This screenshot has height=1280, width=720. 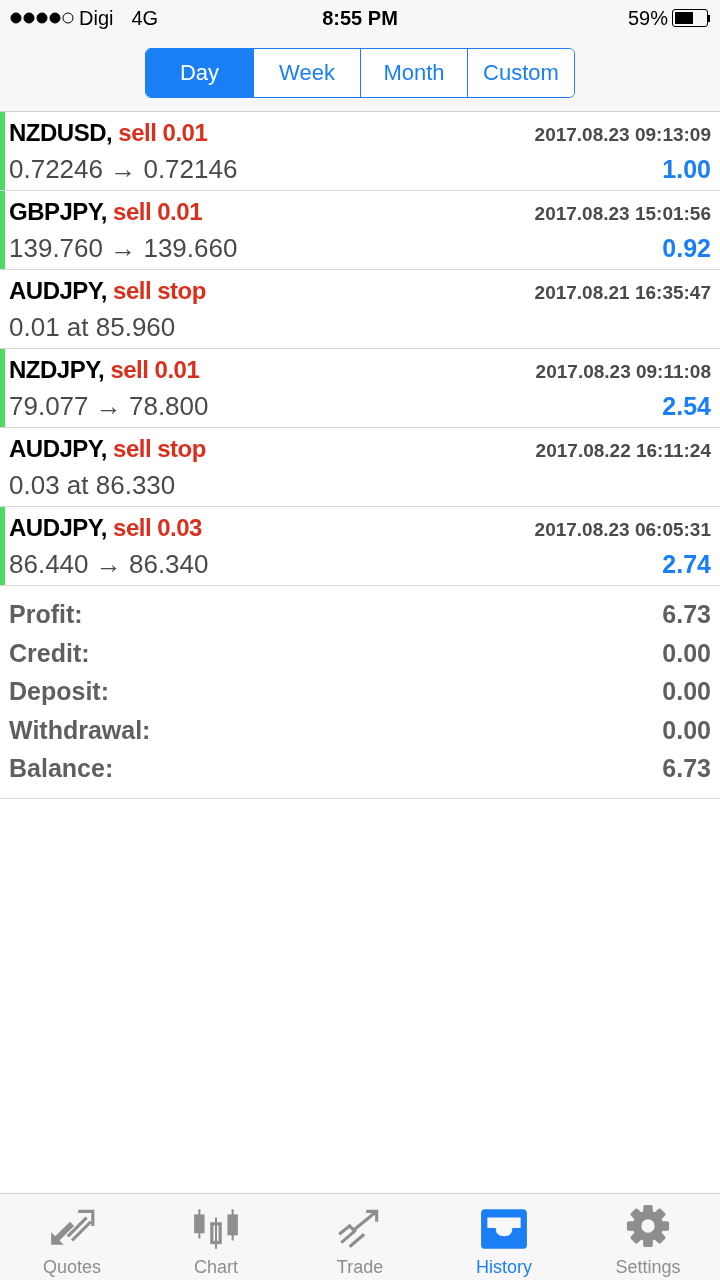 I want to click on order-time: 2017.08.23 06:05:31, so click(x=622, y=530).